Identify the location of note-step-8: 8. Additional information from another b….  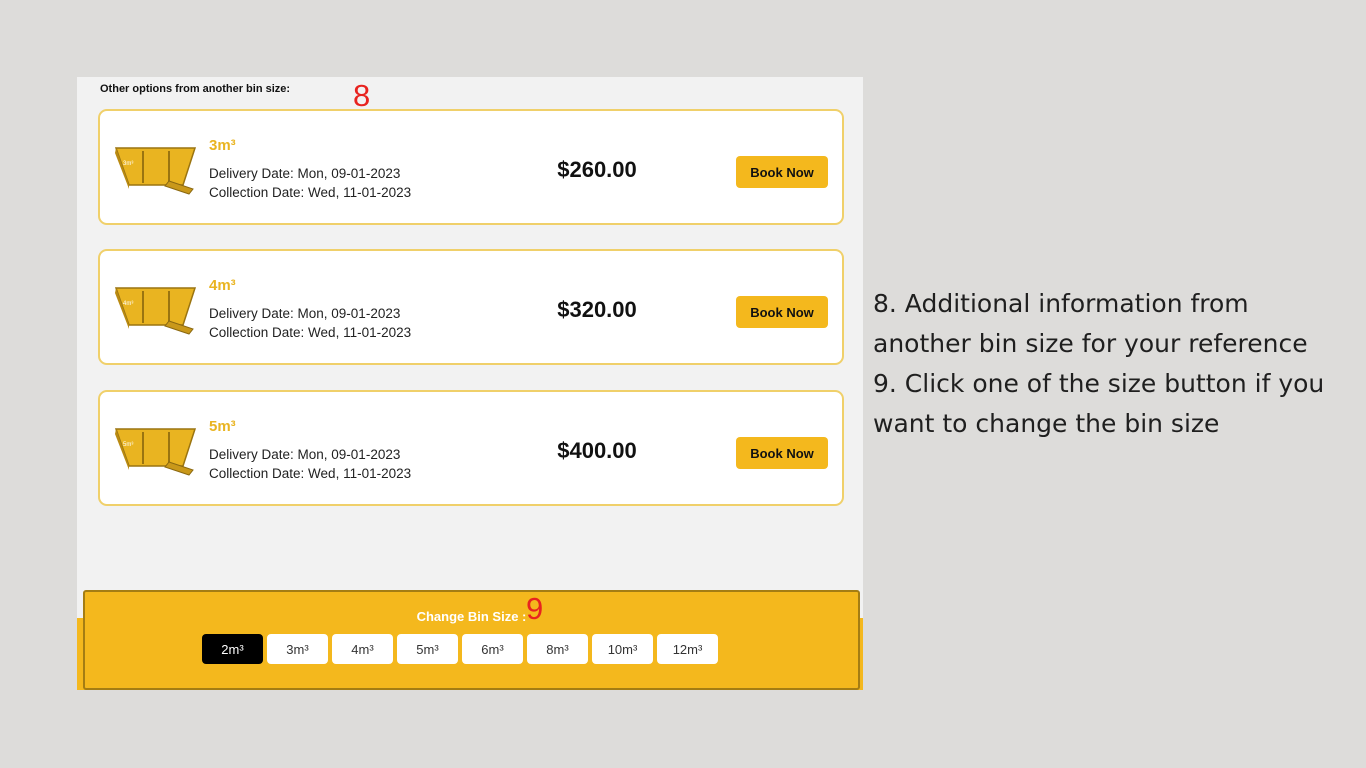
(1090, 323).